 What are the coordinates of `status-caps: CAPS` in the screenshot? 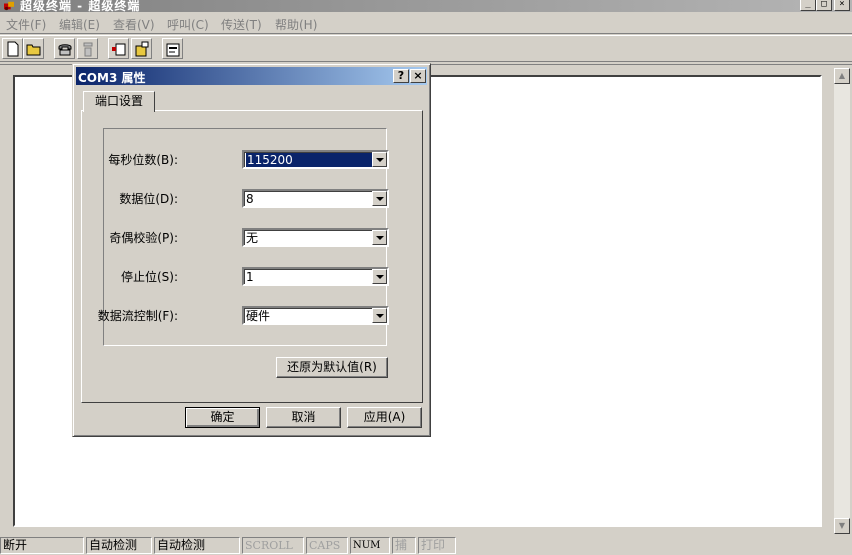 It's located at (327, 545).